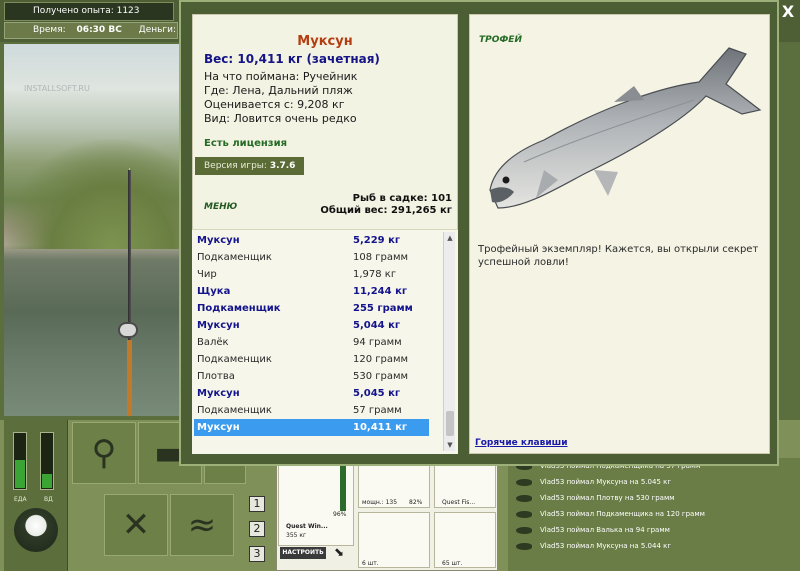 The height and width of the screenshot is (571, 800). Describe the element at coordinates (383, 308) in the screenshot. I see `fish-row-weight: 255 грамм` at that location.